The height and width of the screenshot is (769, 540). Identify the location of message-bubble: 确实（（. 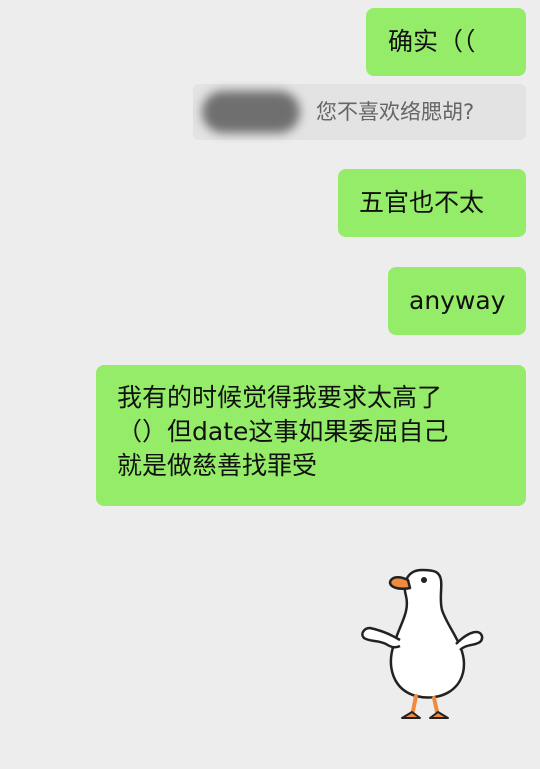
(446, 42).